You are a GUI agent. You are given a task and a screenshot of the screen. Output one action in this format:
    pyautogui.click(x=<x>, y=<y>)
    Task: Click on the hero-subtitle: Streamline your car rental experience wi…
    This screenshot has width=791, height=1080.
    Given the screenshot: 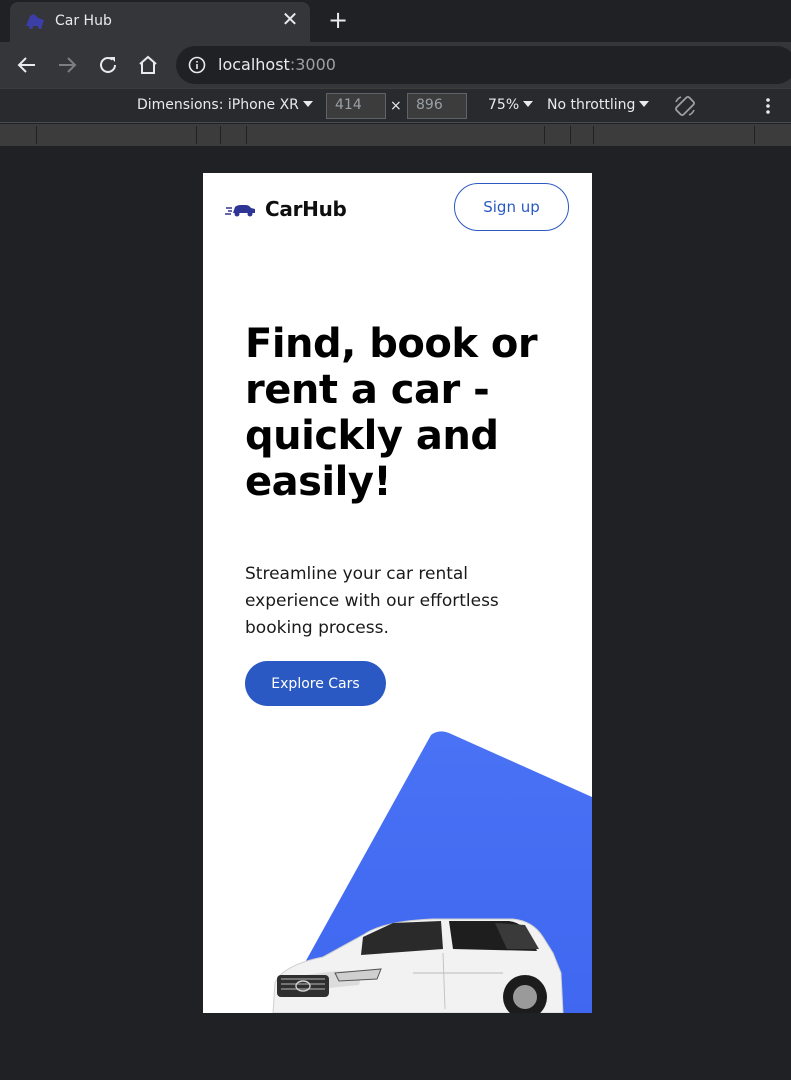 What is the action you would take?
    pyautogui.click(x=372, y=601)
    